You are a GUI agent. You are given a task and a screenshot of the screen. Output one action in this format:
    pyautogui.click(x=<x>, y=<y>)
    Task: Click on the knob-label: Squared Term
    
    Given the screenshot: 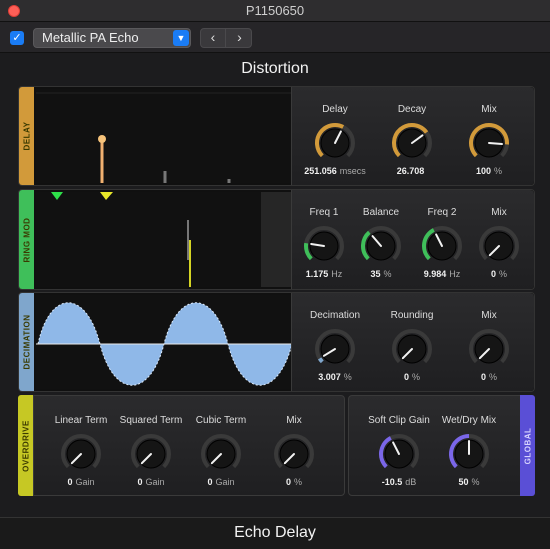 What is the action you would take?
    pyautogui.click(x=151, y=420)
    